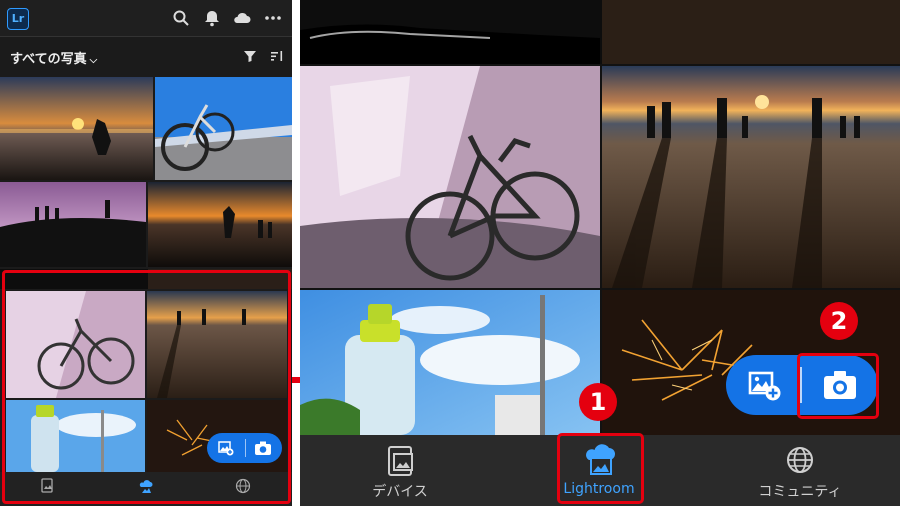  Describe the element at coordinates (273, 18) in the screenshot. I see `more-icon` at that location.